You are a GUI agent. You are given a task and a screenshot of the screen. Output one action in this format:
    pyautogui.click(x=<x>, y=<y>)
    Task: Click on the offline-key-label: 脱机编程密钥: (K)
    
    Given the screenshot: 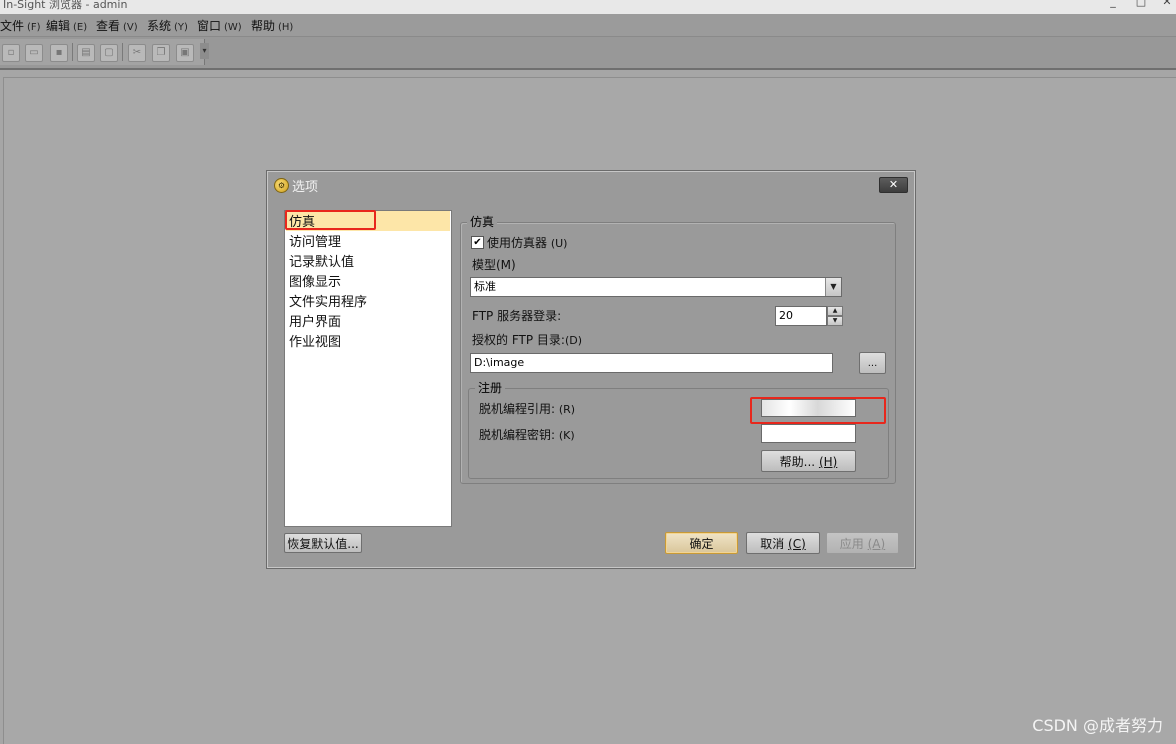 What is the action you would take?
    pyautogui.click(x=527, y=434)
    